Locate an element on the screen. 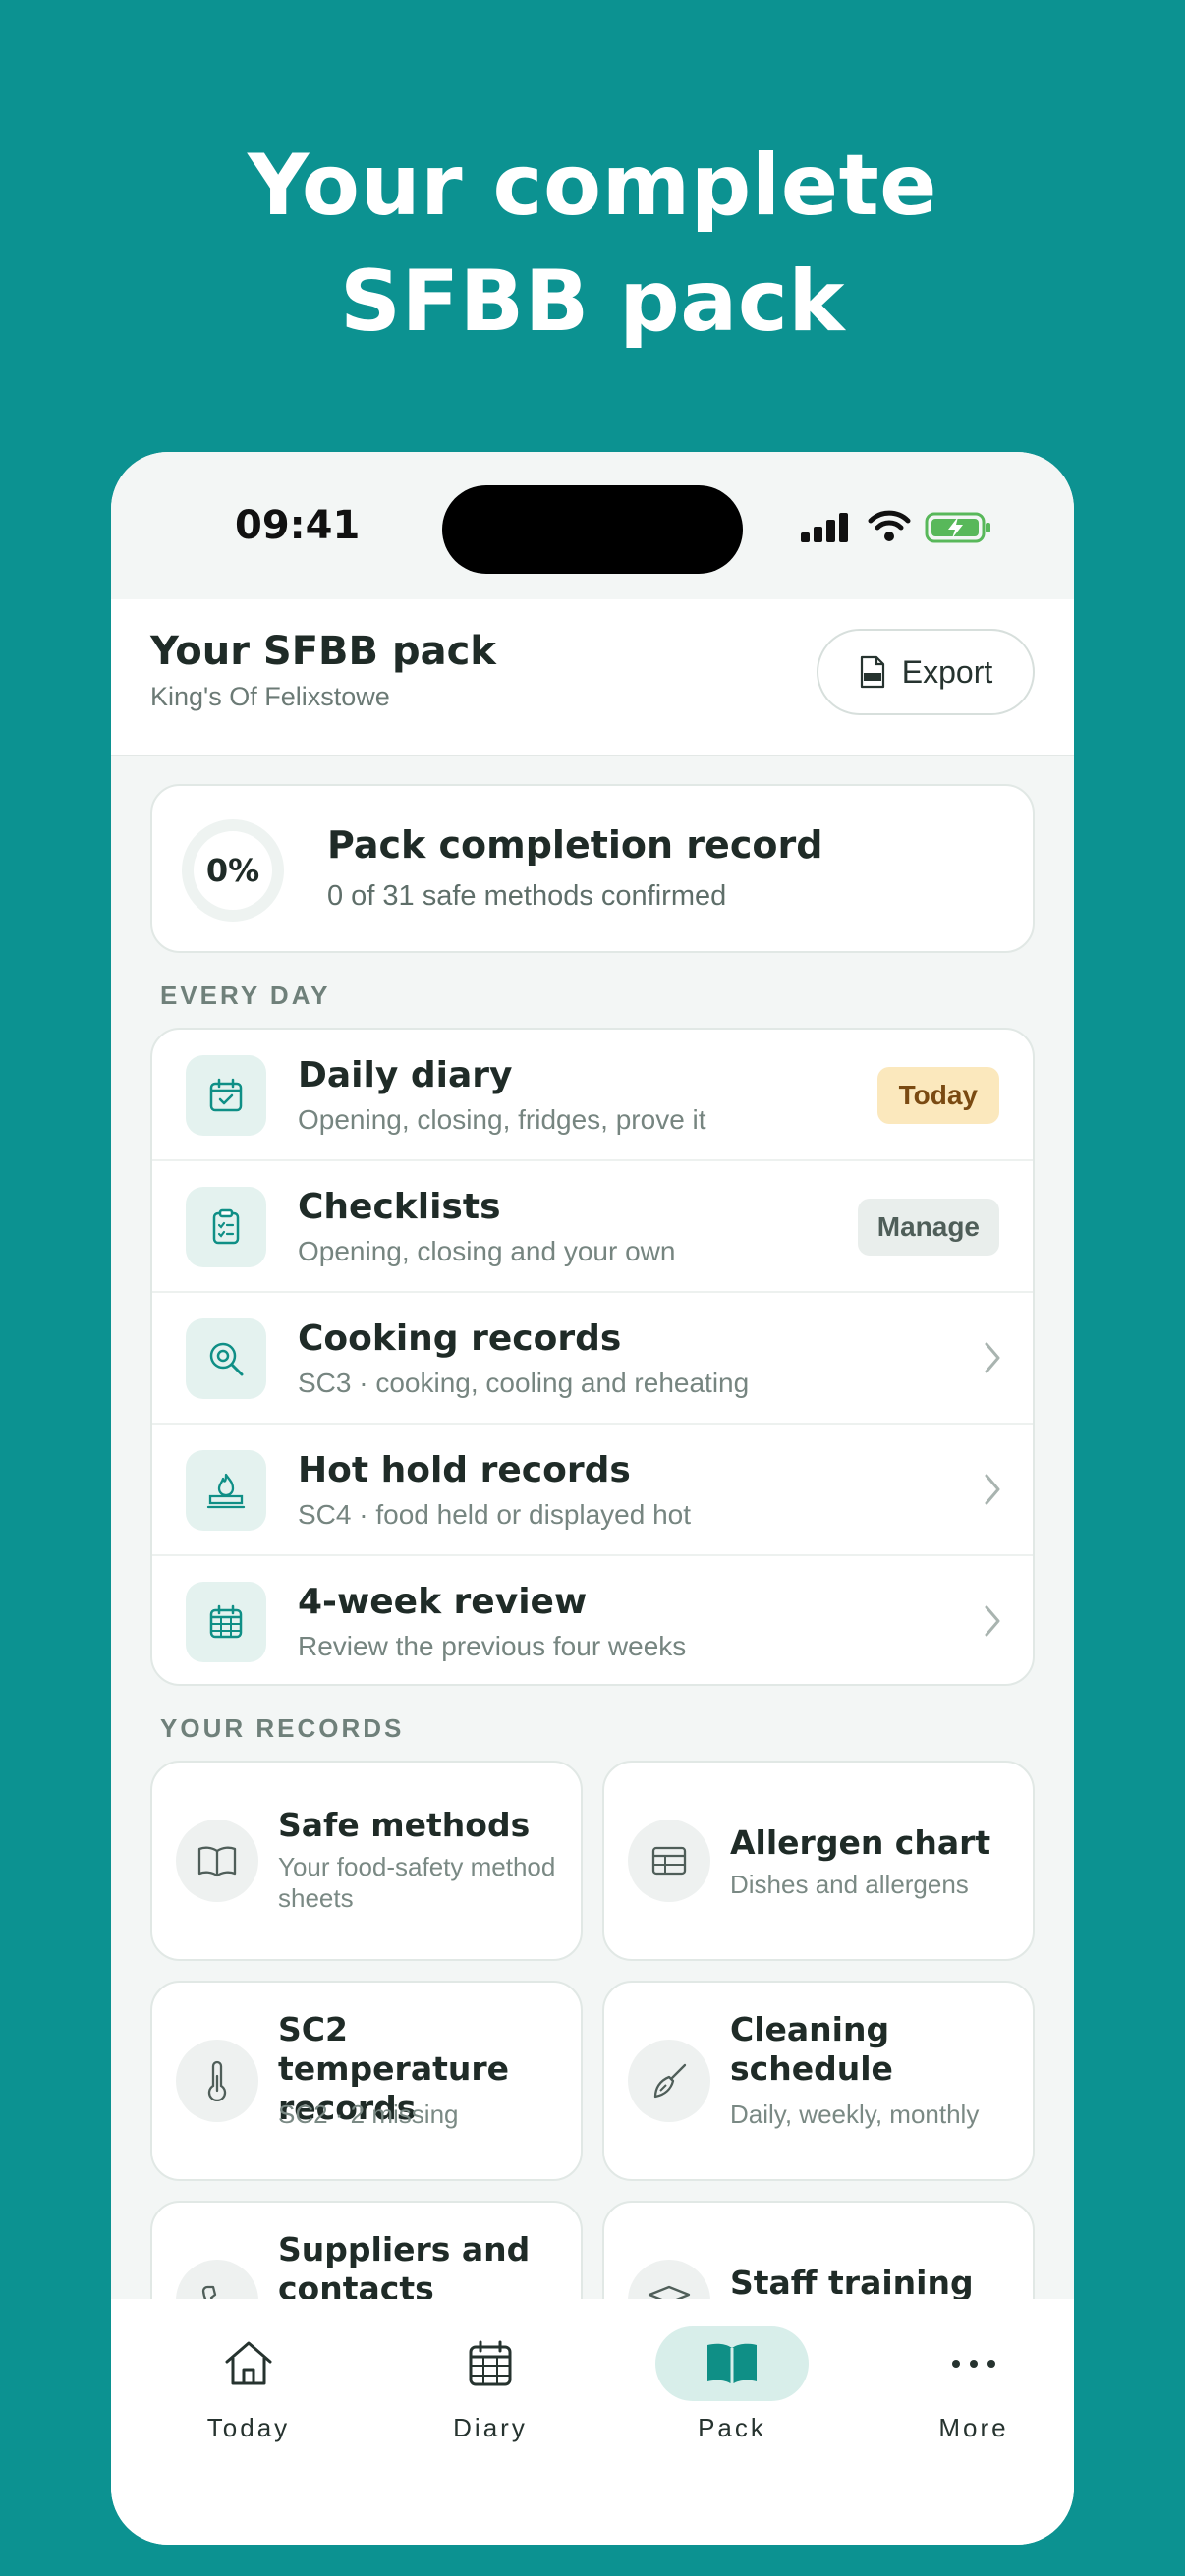 The image size is (1185, 2576). status-bar: 09:41 is located at coordinates (592, 525).